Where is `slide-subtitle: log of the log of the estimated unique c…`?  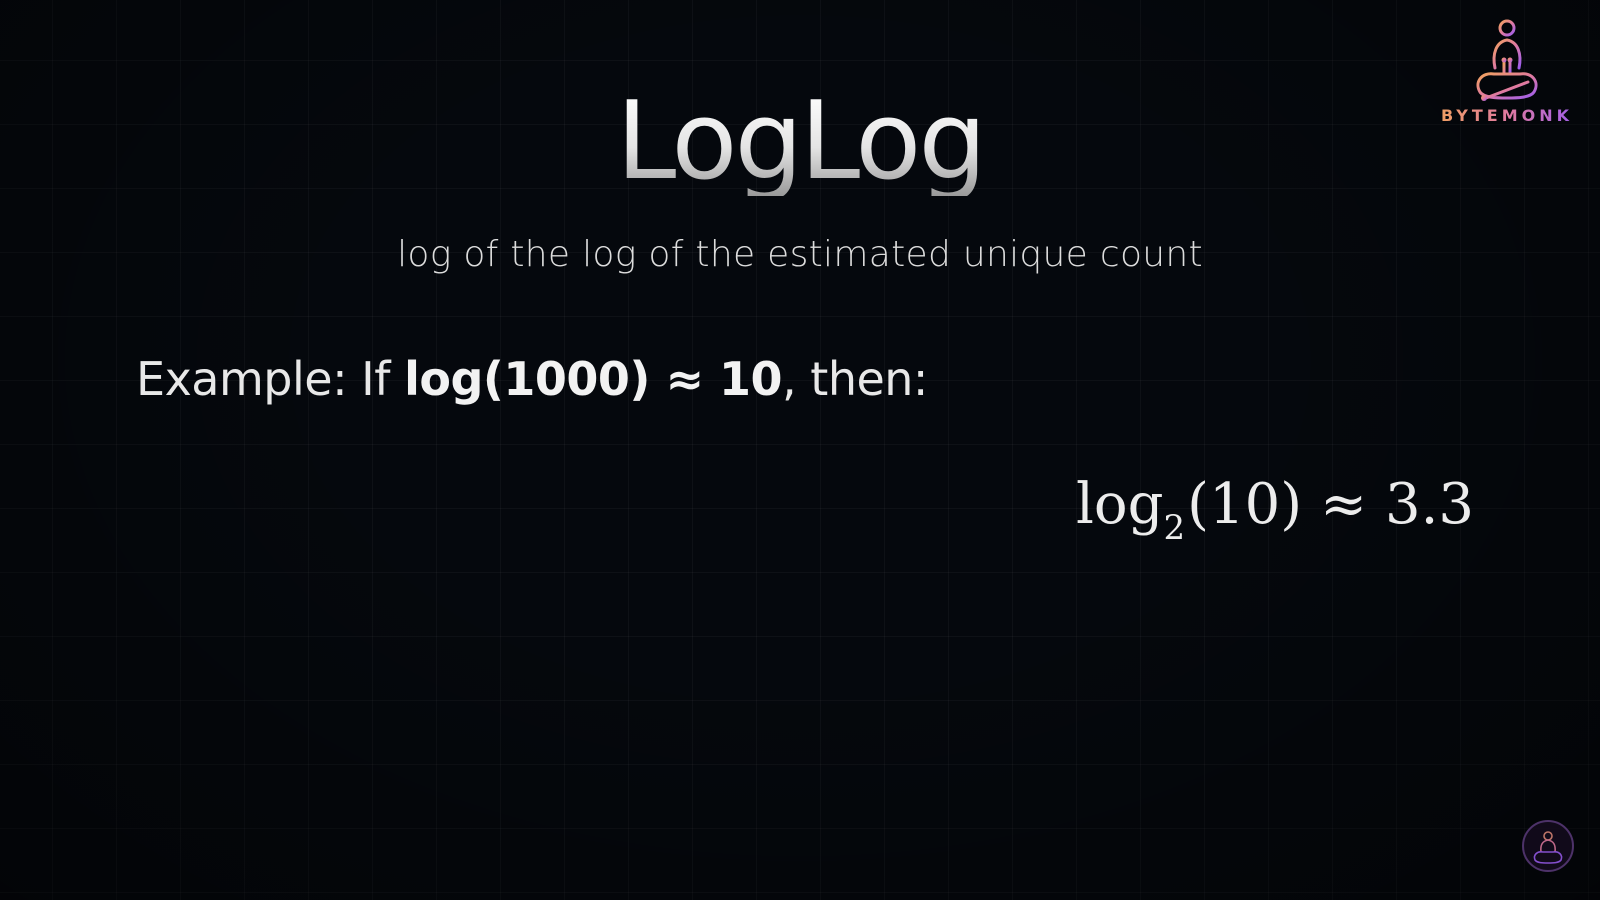 slide-subtitle: log of the log of the estimated unique c… is located at coordinates (800, 254).